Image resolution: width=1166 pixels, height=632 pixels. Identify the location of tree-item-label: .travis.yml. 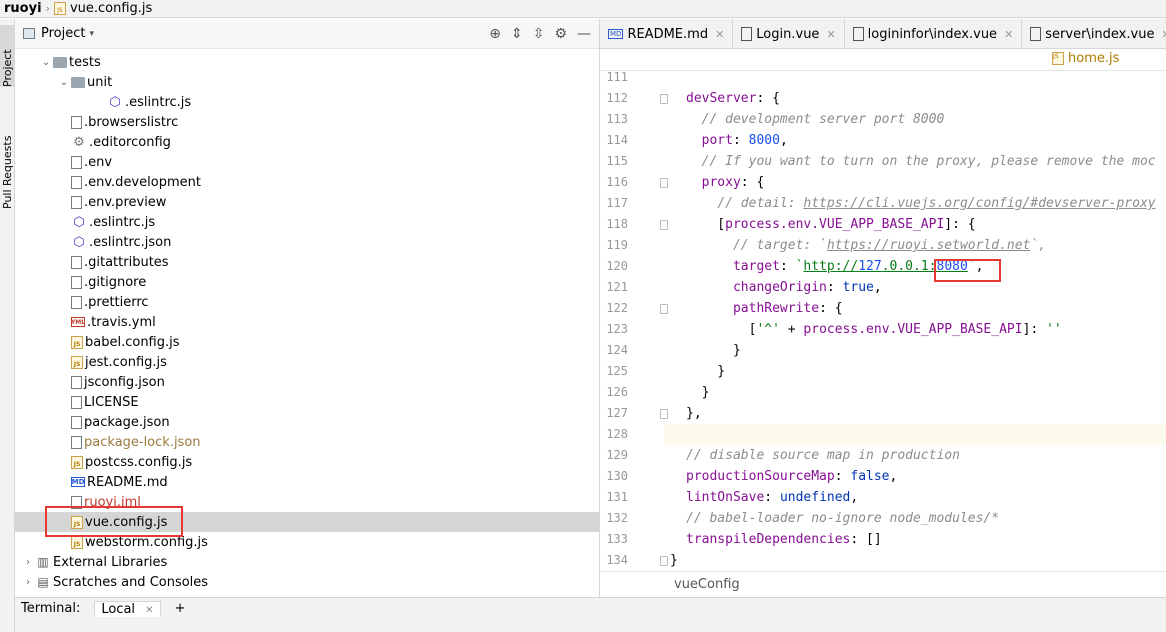
(121, 322).